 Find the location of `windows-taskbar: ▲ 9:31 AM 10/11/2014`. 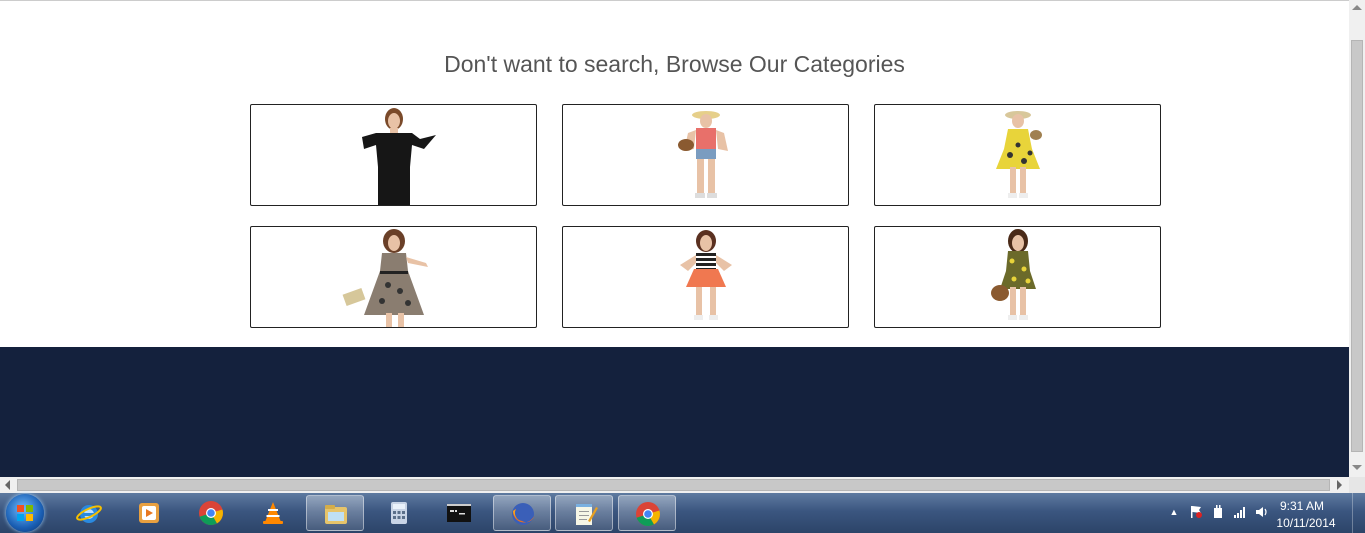

windows-taskbar: ▲ 9:31 AM 10/11/2014 is located at coordinates (682, 513).